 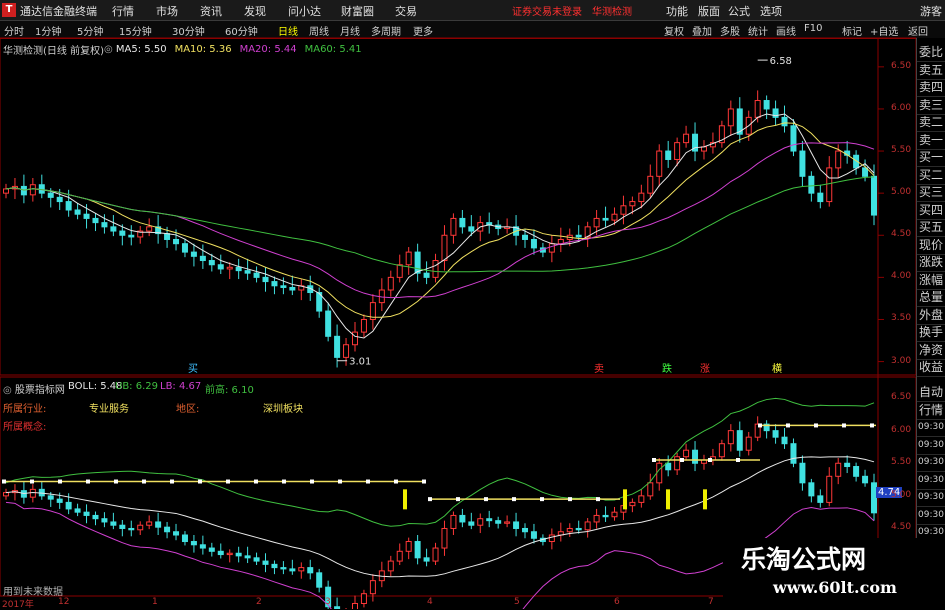 I want to click on concept-label: 所属概念:, so click(x=25, y=427).